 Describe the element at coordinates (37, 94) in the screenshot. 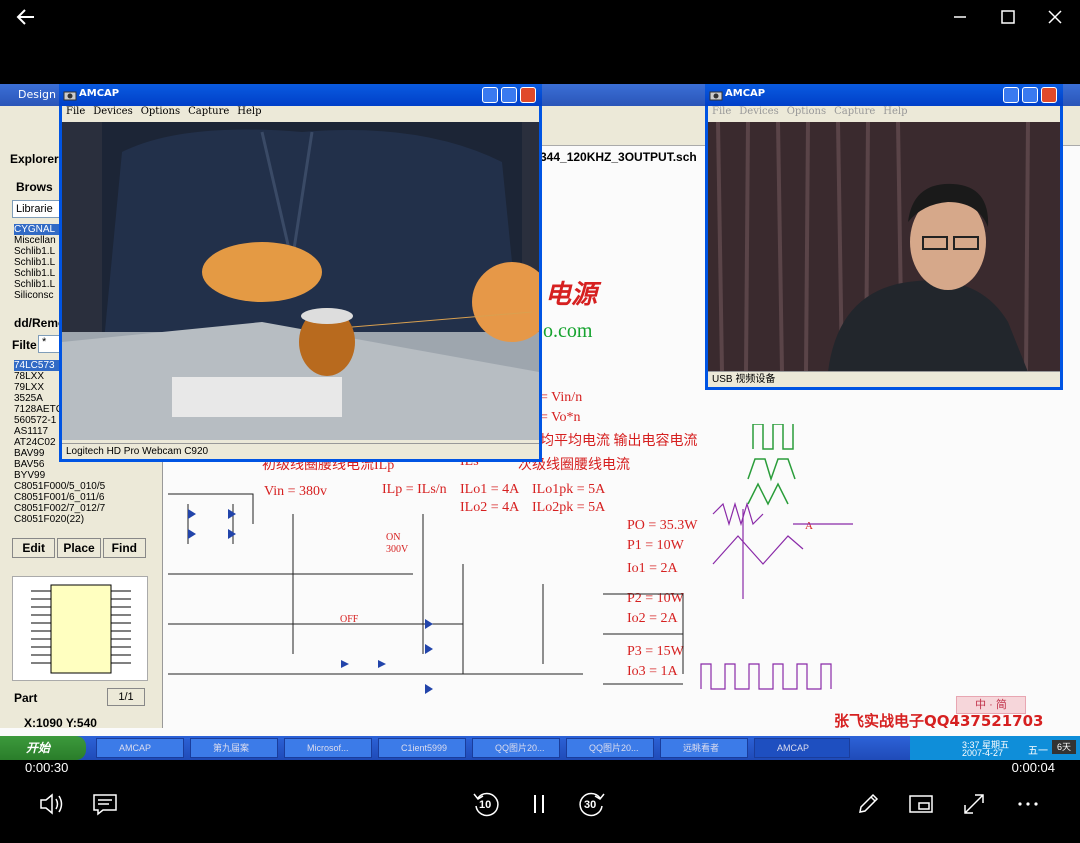

I see `design-title-text: Design` at that location.